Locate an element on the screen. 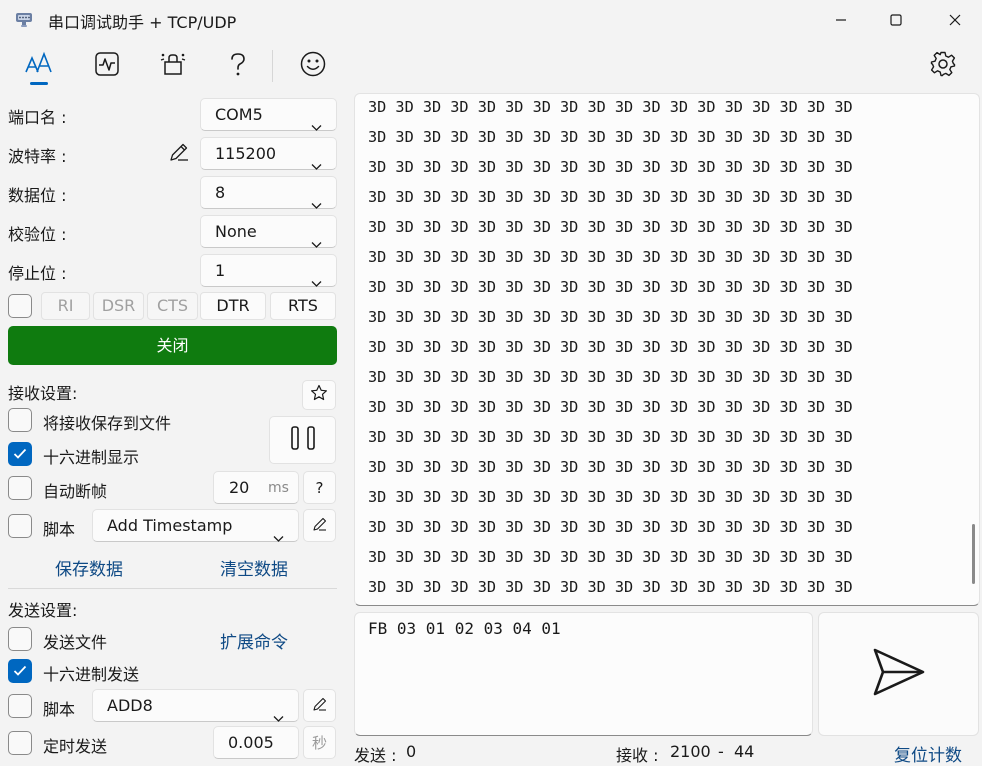 The height and width of the screenshot is (766, 982). auto-frame-unit: ms is located at coordinates (278, 488).